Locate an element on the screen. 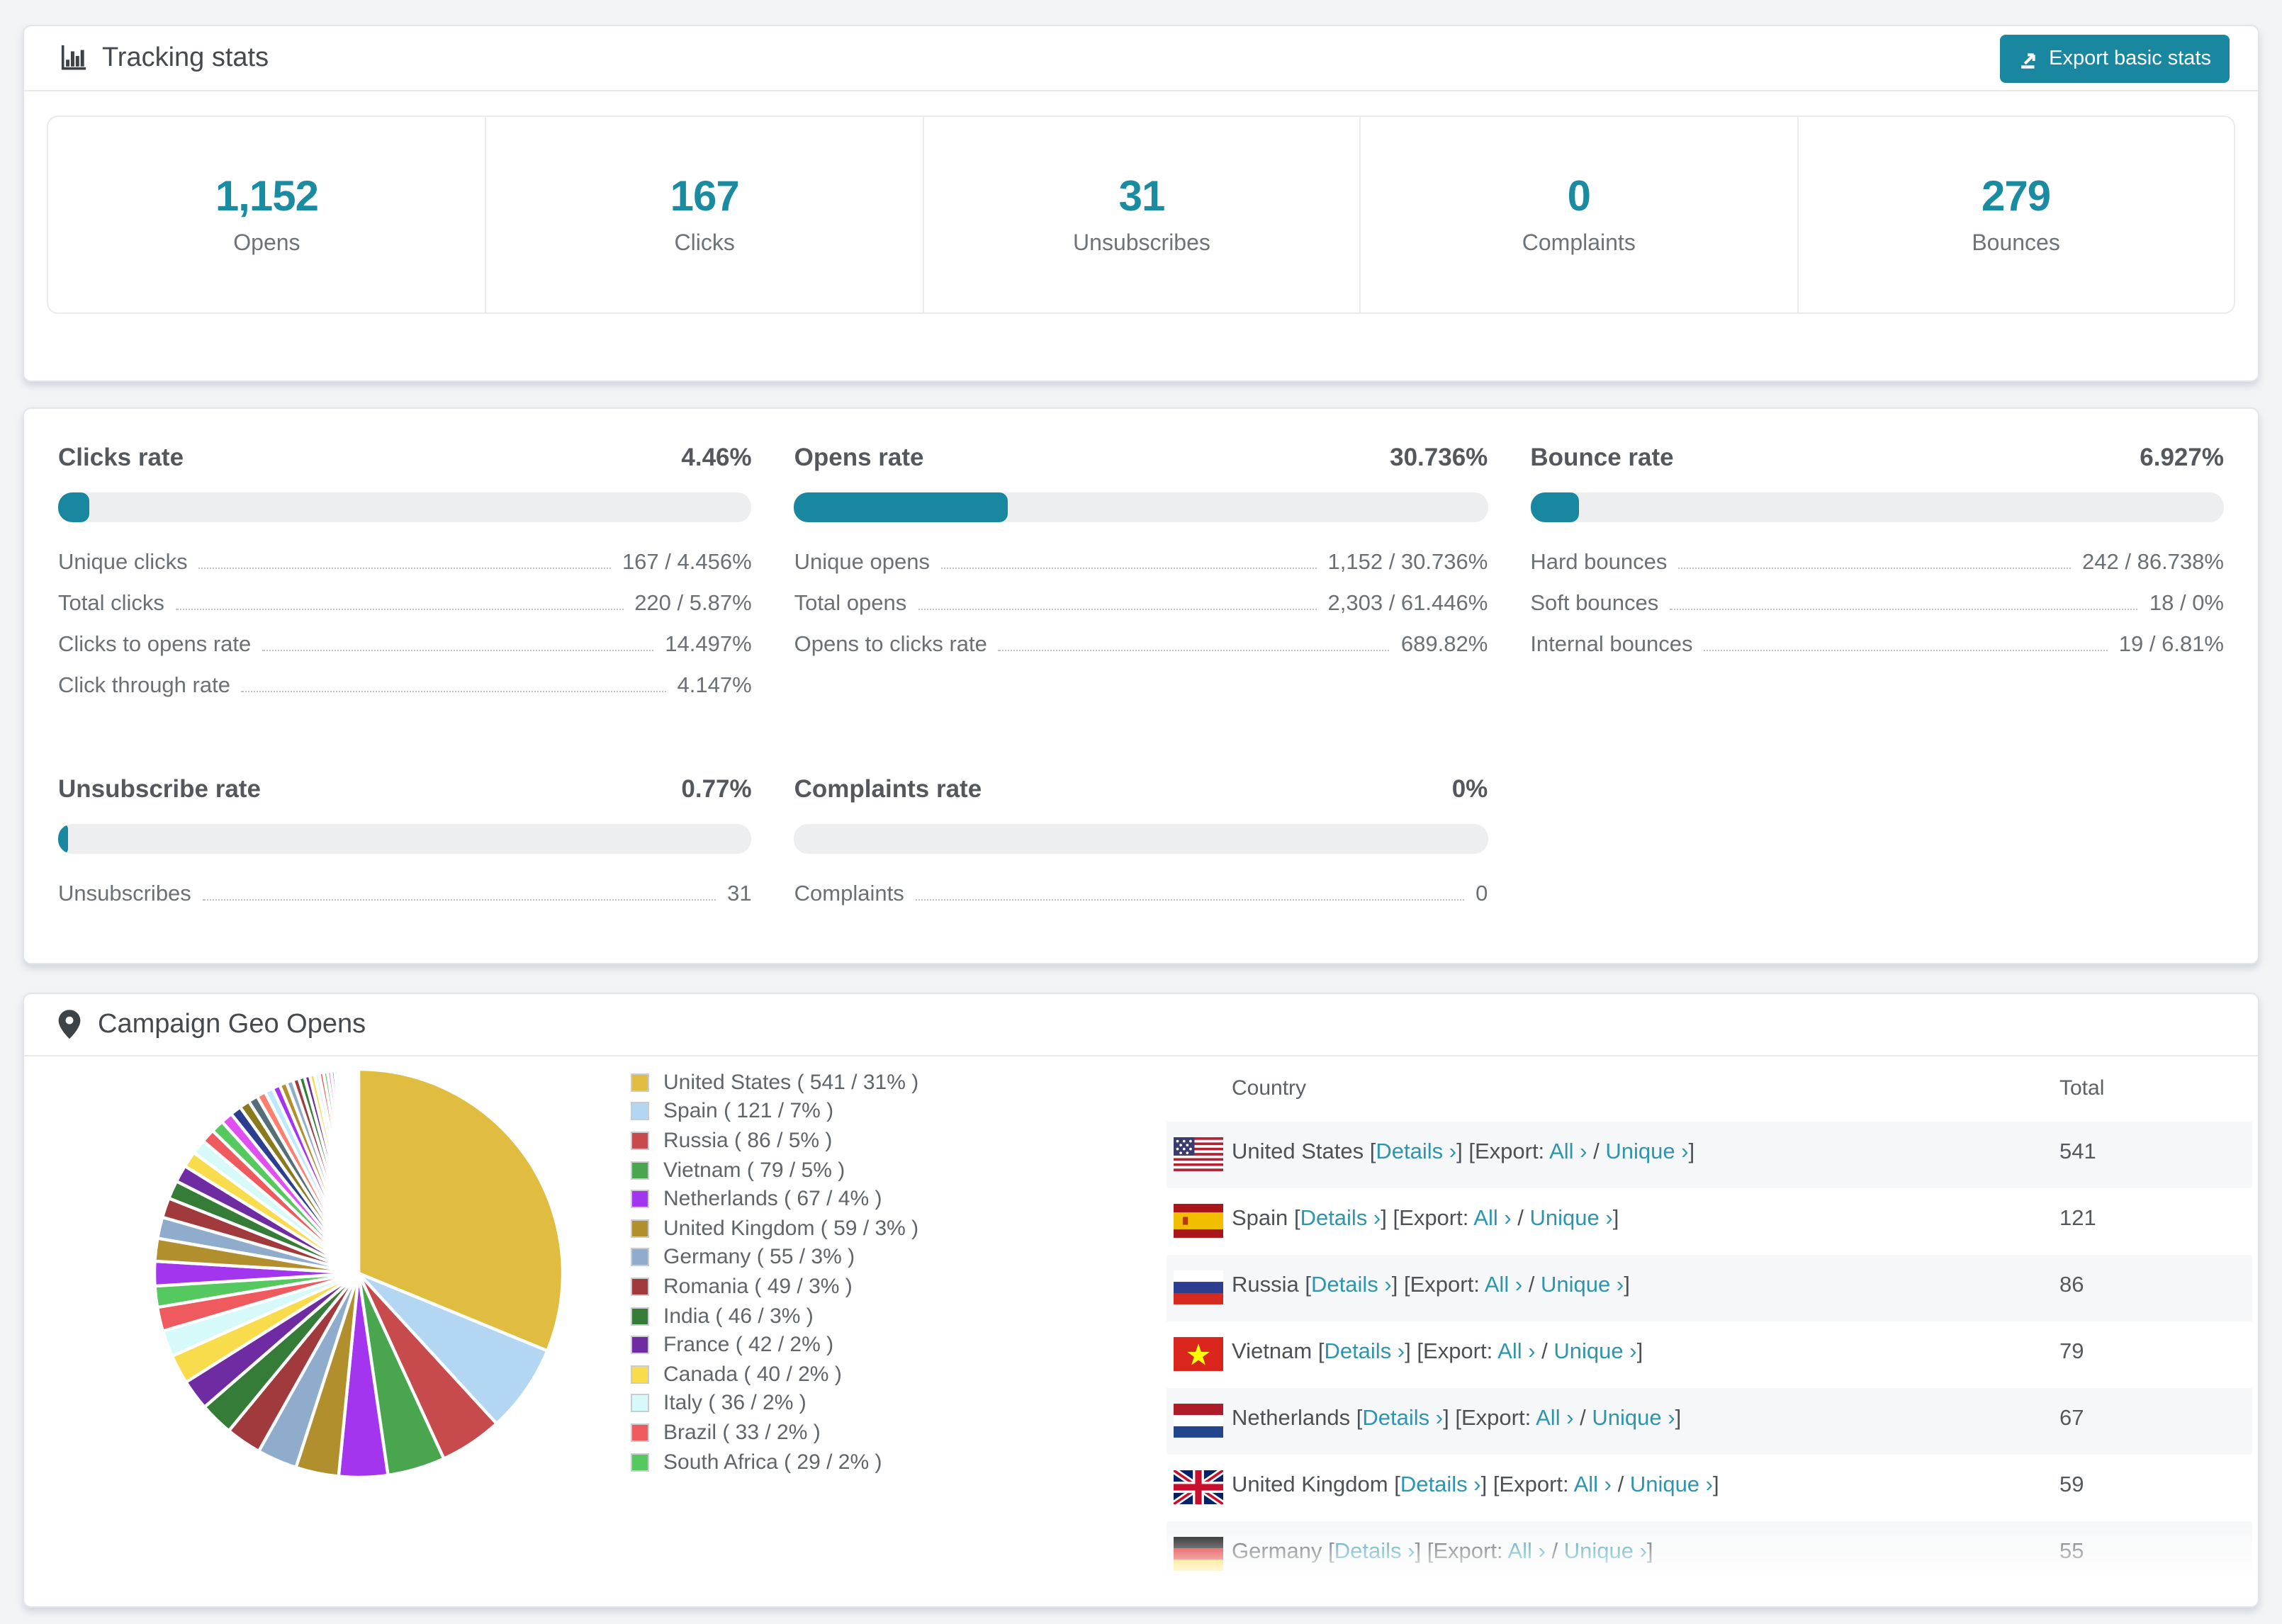 This screenshot has width=2282, height=1624. stat-clicks: 167 Clicks is located at coordinates (704, 215).